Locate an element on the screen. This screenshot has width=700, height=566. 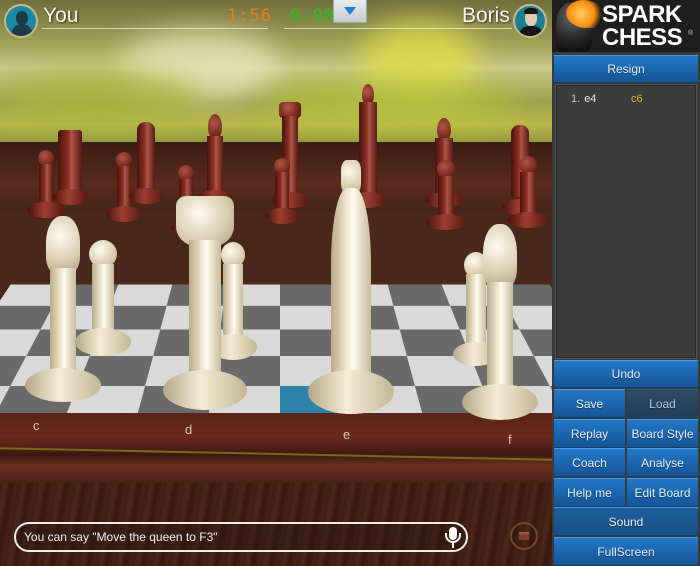
move-black: c6 is located at coordinates (637, 99).